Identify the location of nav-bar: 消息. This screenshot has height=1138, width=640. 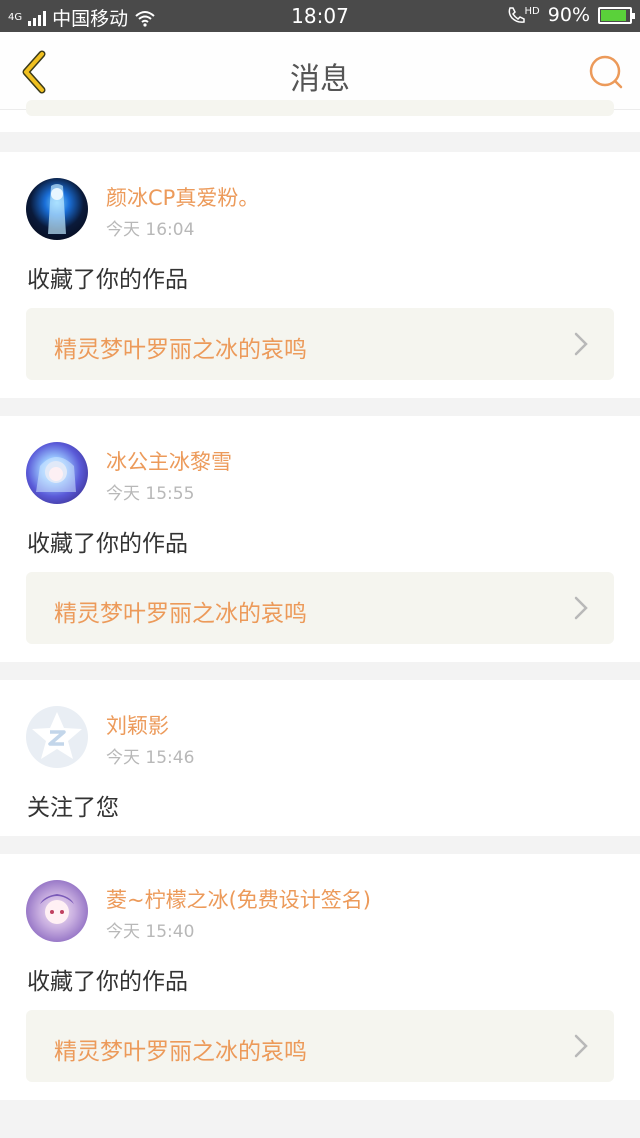
(320, 71).